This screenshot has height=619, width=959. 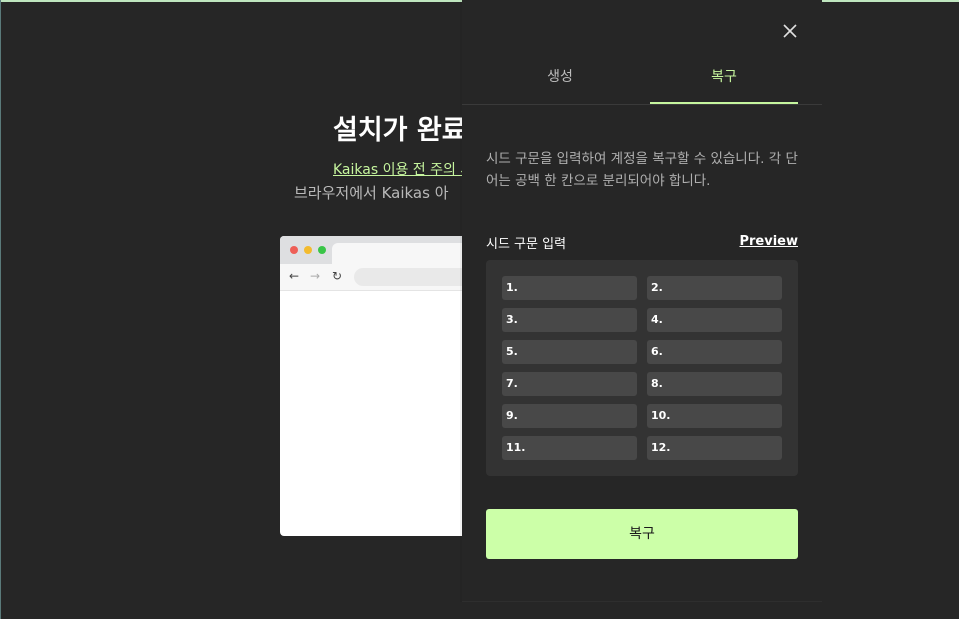 I want to click on seed-phrase-label: 시드 구문 입력, so click(x=526, y=244).